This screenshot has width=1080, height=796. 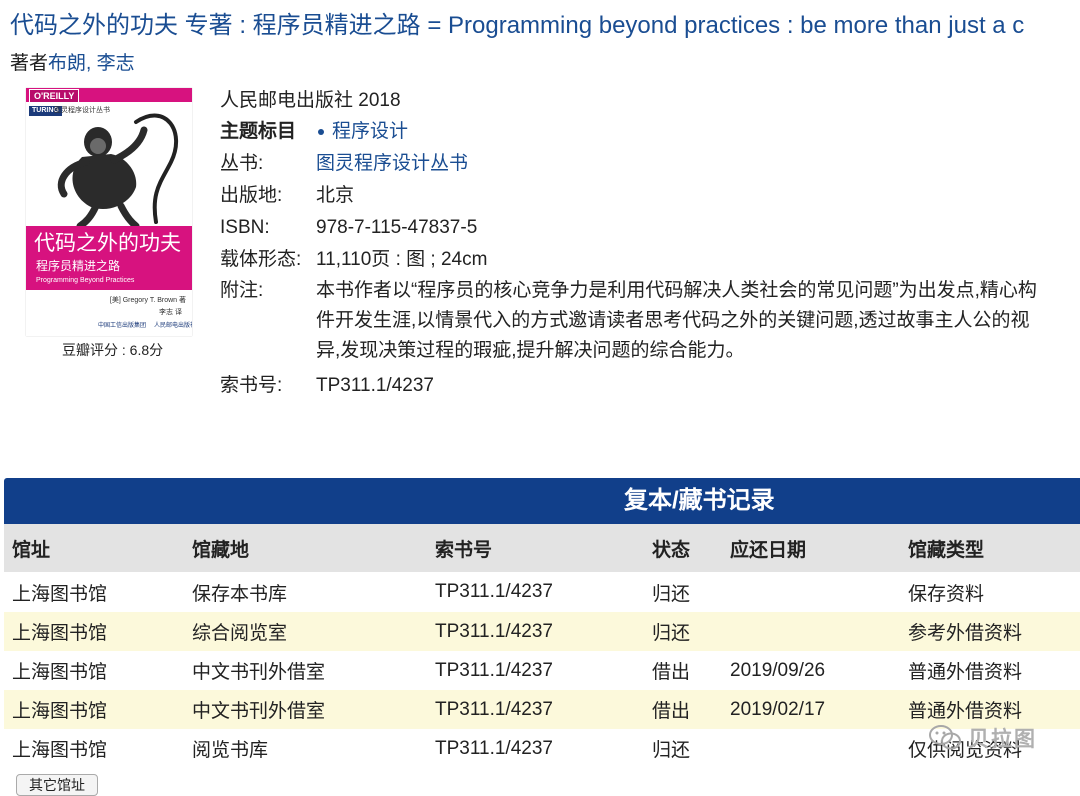 I want to click on subject-row: 主题标目 程序设计, so click(x=650, y=132).